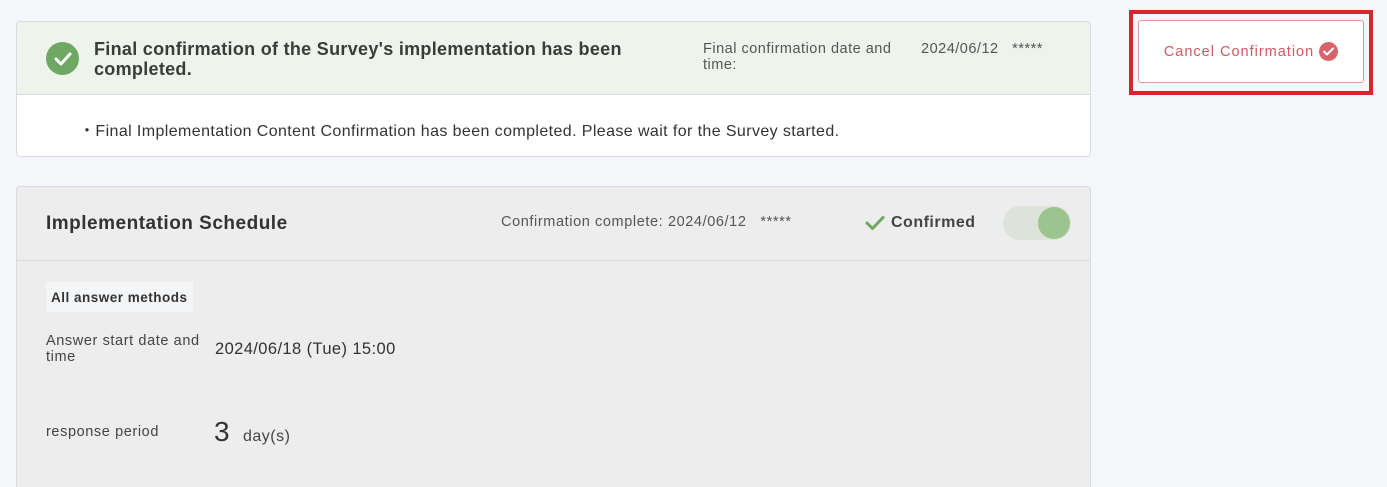  What do you see at coordinates (1027, 49) in the screenshot?
I see `final-confirmation-user: *****` at bounding box center [1027, 49].